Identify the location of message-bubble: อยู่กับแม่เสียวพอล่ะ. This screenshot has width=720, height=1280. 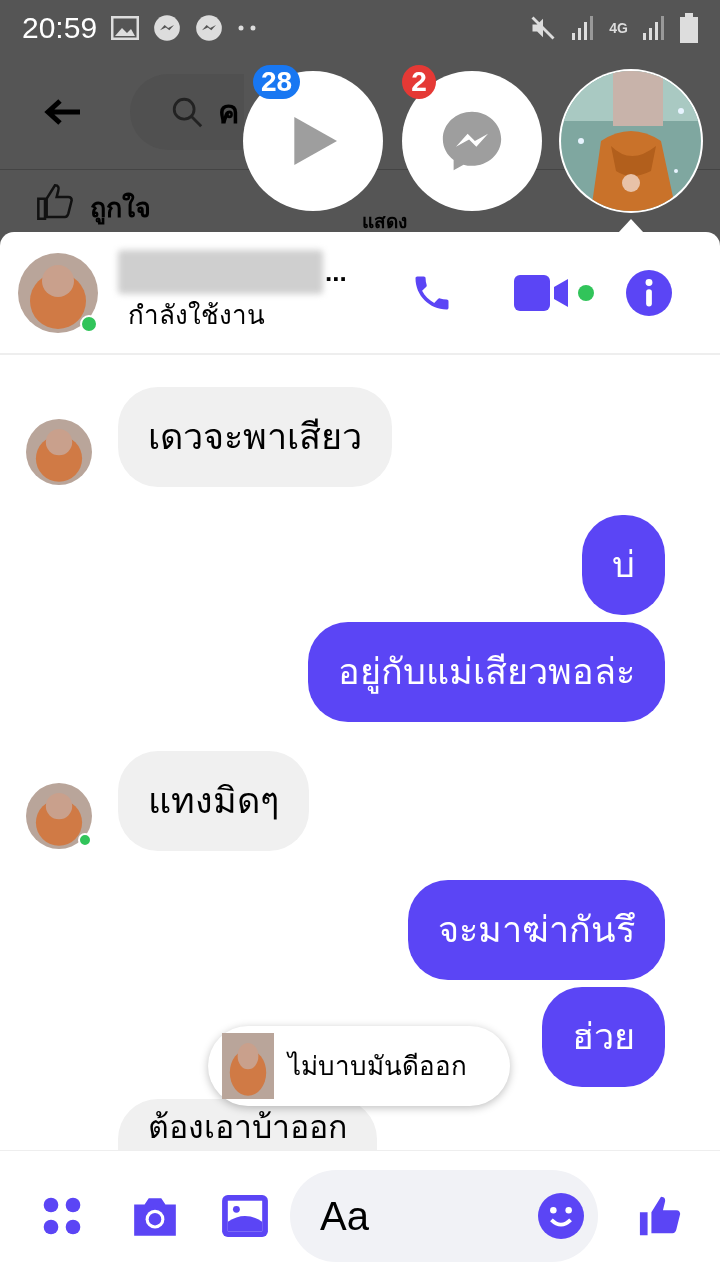
(486, 672).